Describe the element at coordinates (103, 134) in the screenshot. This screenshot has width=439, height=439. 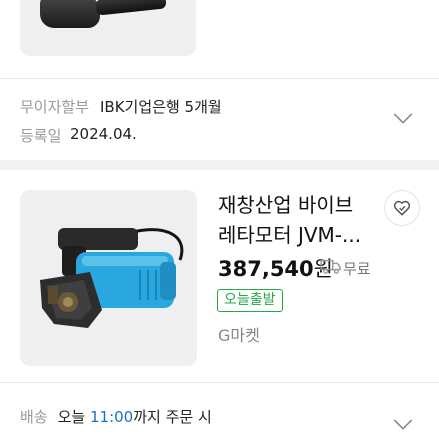
I see `registered-date-value: 2024.04.` at that location.